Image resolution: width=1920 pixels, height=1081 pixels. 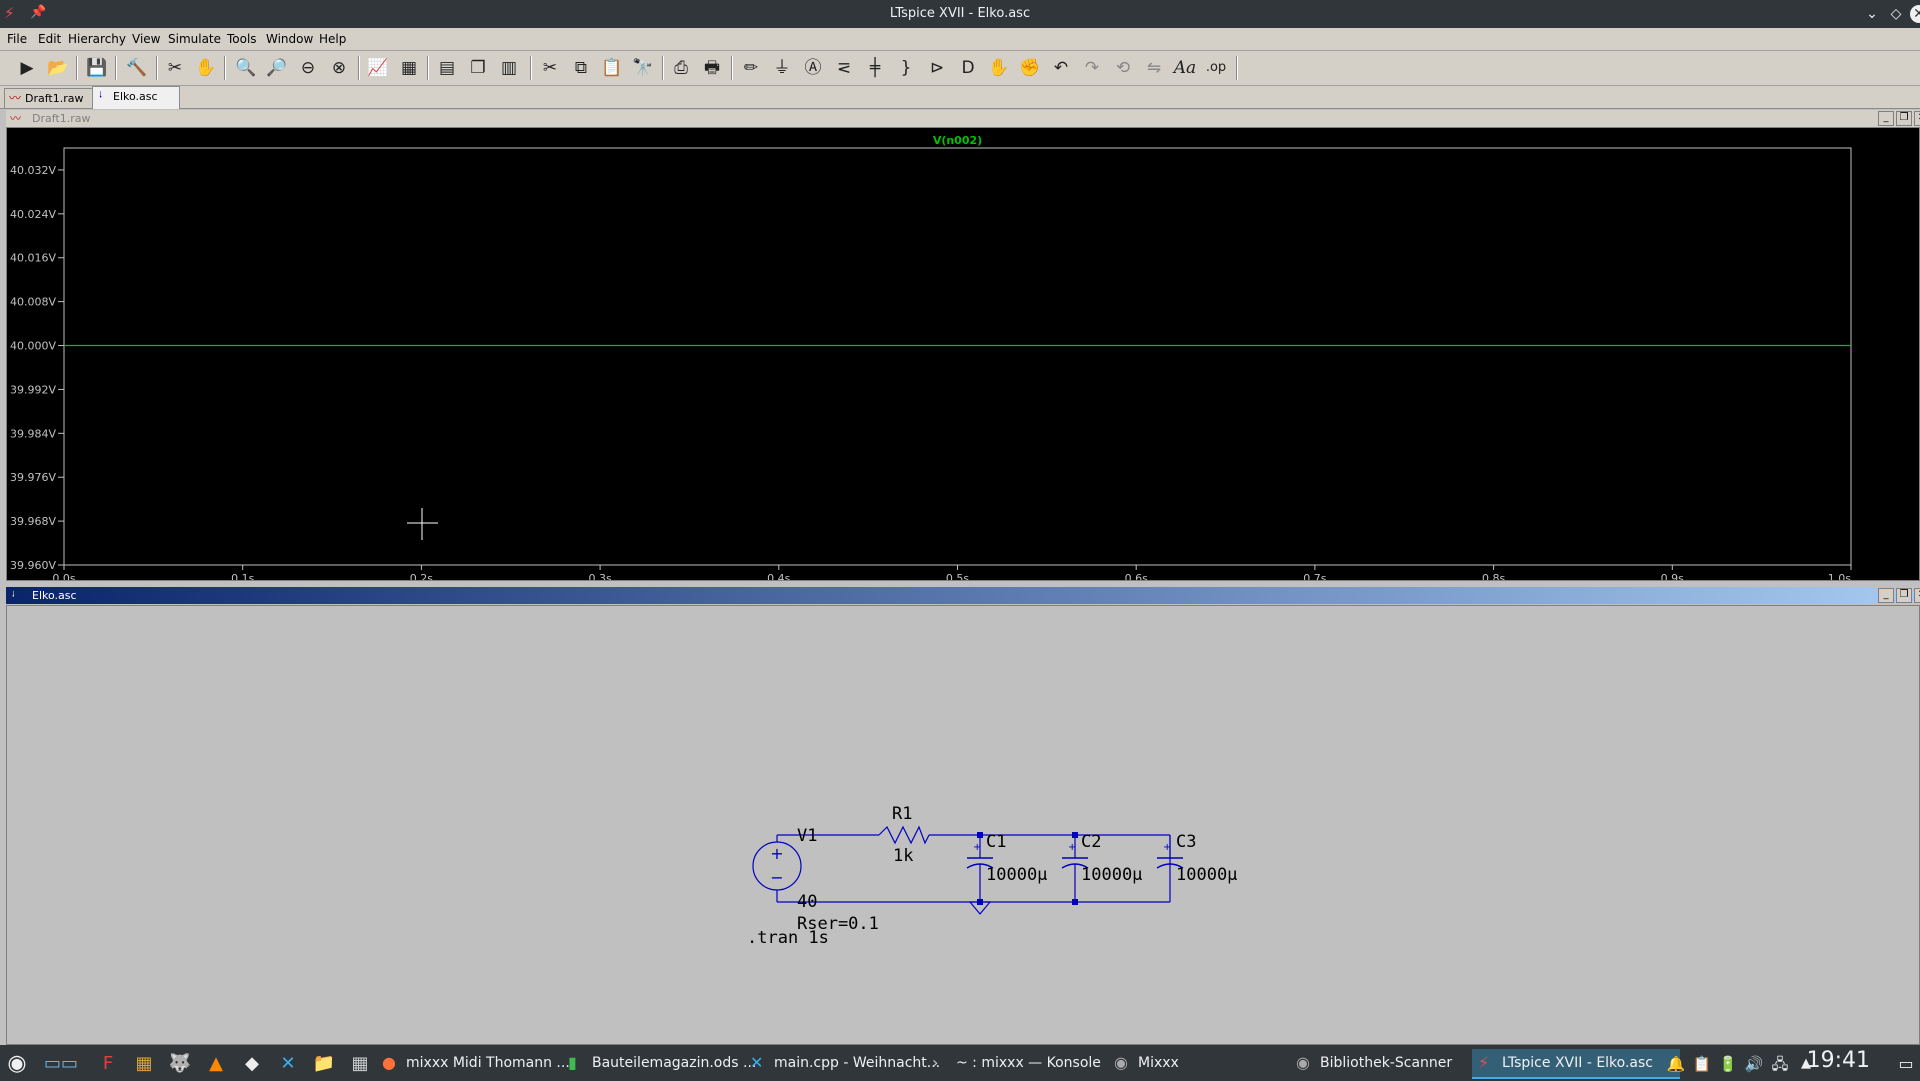 I want to click on tile-vertical-icon: ▥, so click(x=509, y=68).